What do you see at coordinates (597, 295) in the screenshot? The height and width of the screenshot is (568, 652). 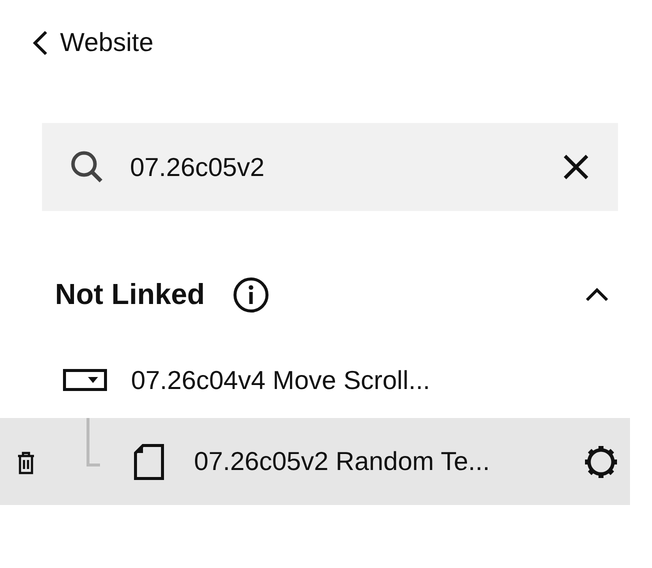 I see `collapse-toggle` at bounding box center [597, 295].